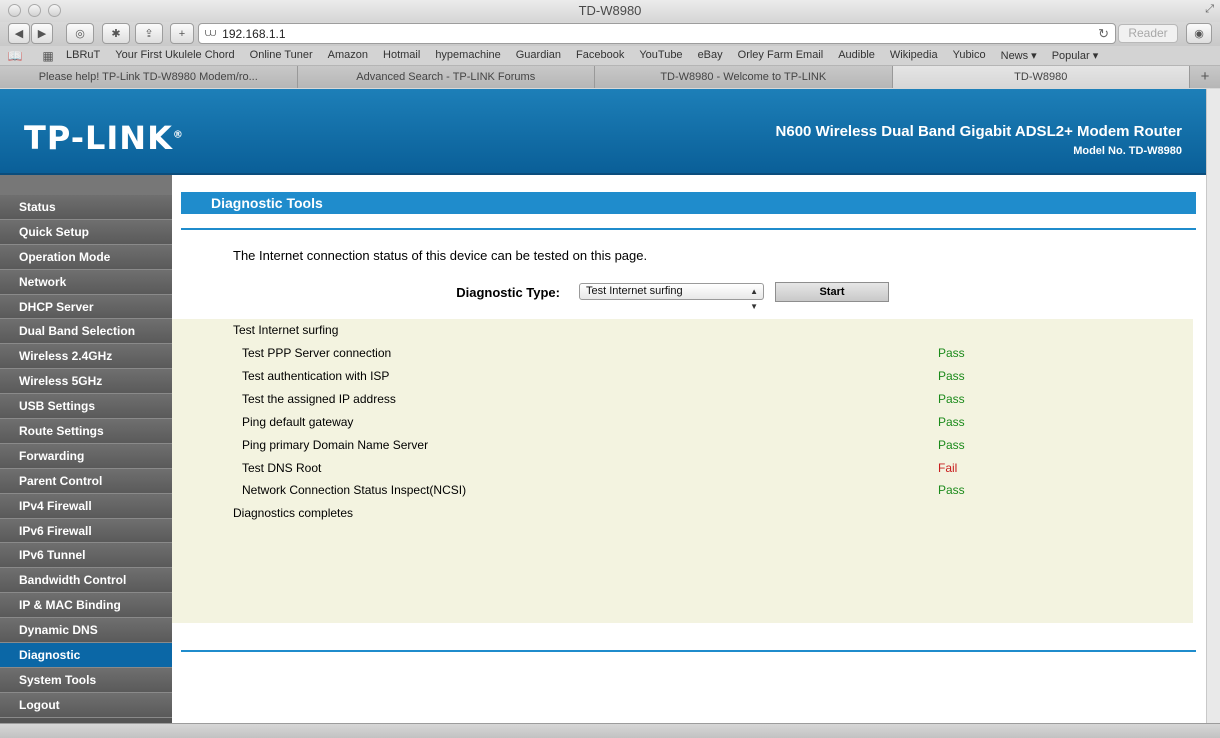  I want to click on browser-toolbar: ◀ ▶ ◎ ✱ ⇪ + ⩊ 192.168.1.1 ↻ Reader ◉, so click(610, 34).